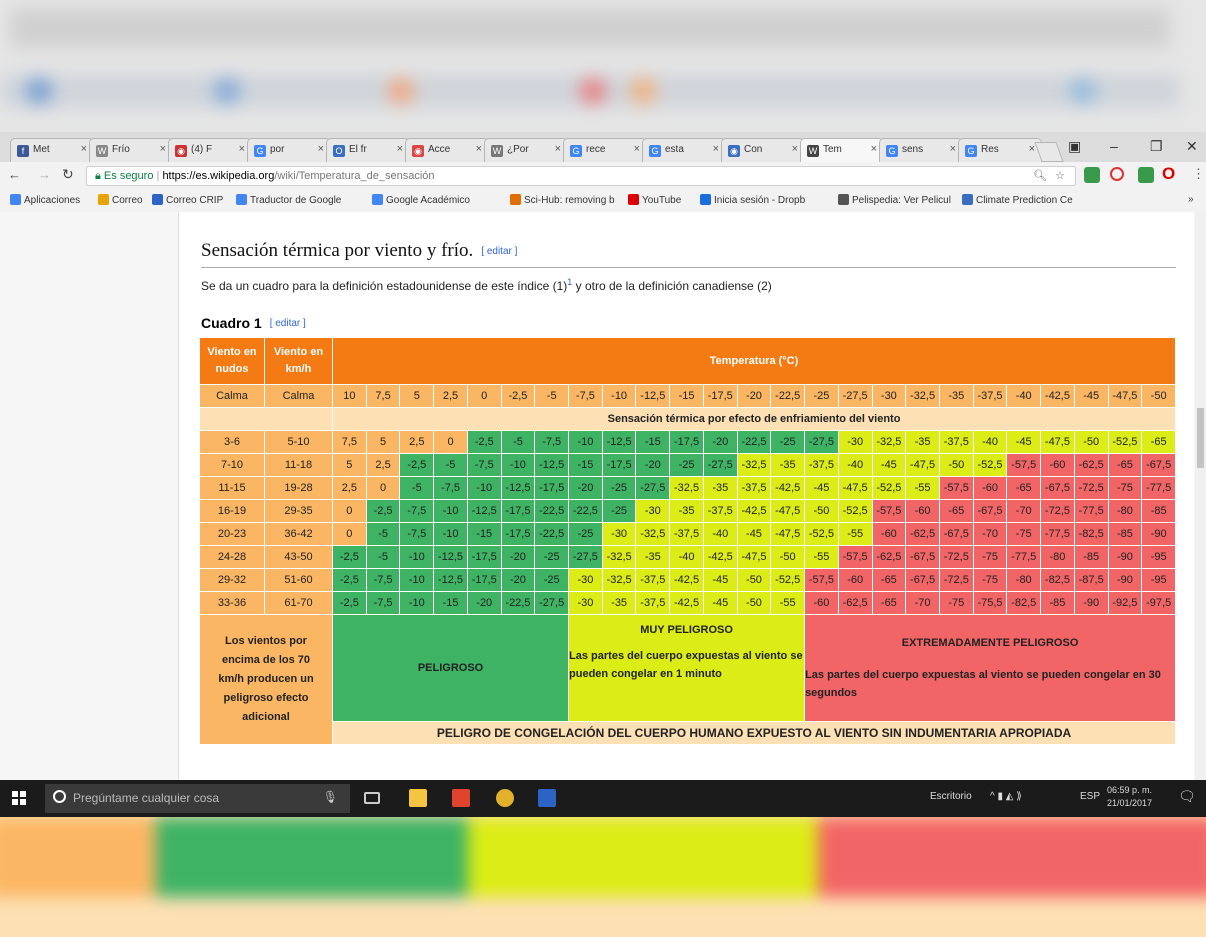 This screenshot has height=937, width=1206. Describe the element at coordinates (45, 200) in the screenshot. I see `bookmark-item: Aplicaciones` at that location.